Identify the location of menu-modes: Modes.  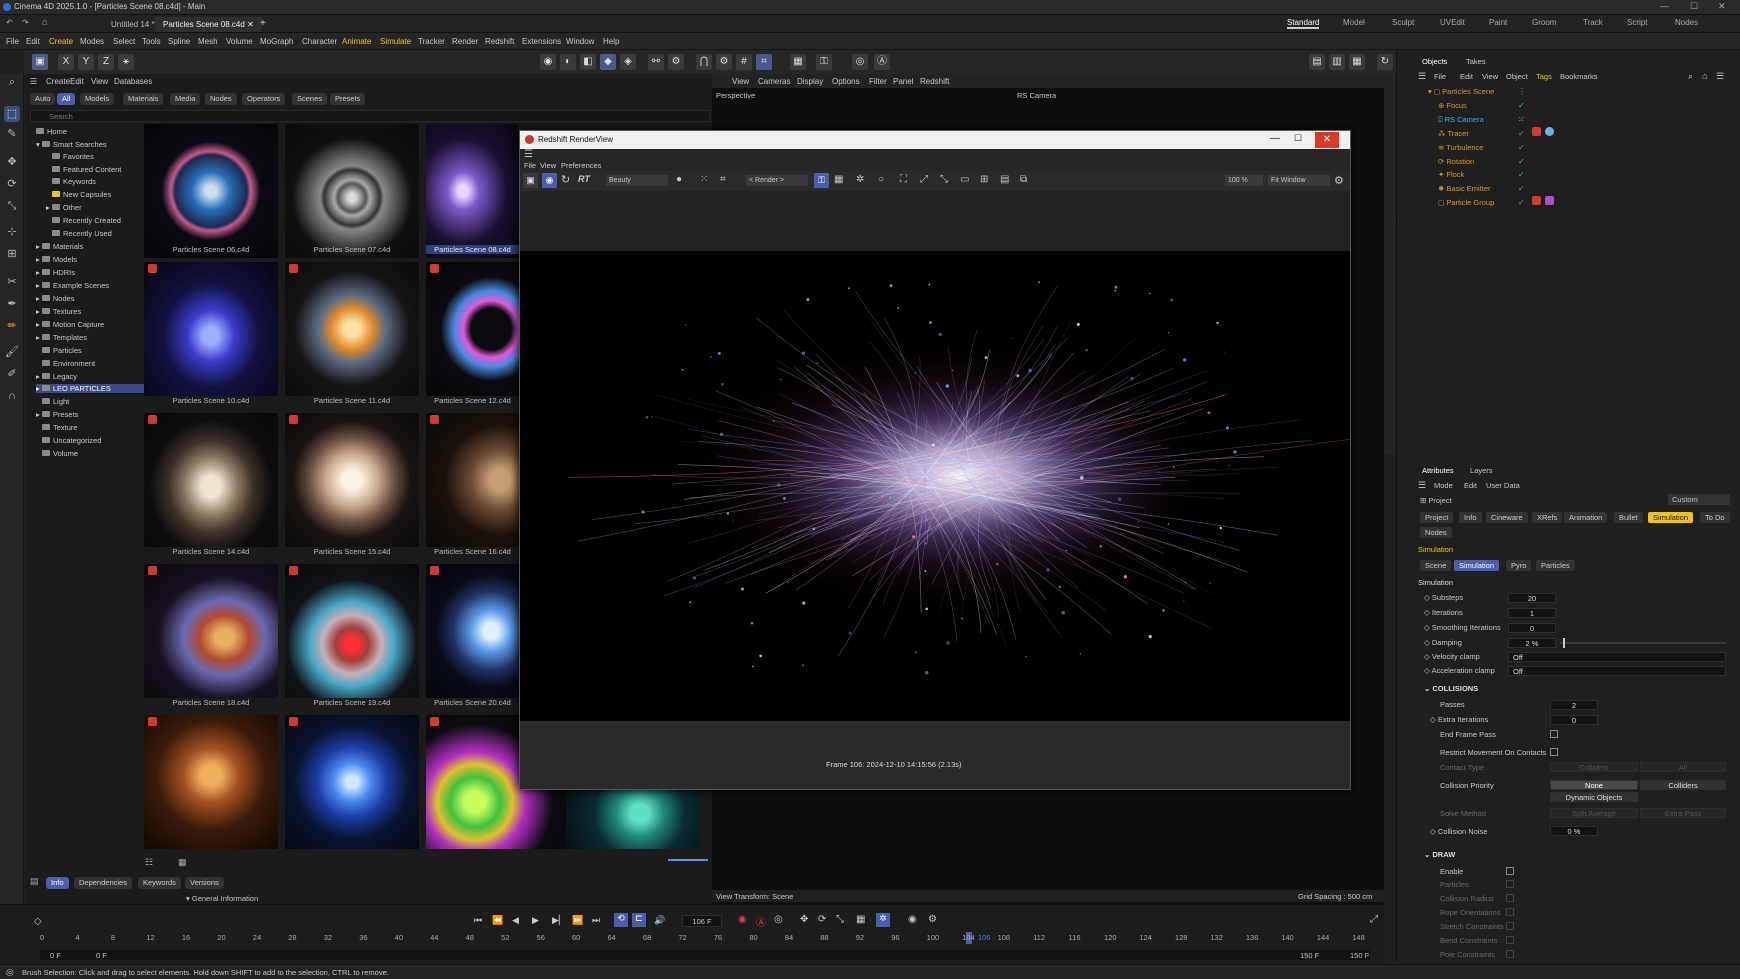
(92, 41).